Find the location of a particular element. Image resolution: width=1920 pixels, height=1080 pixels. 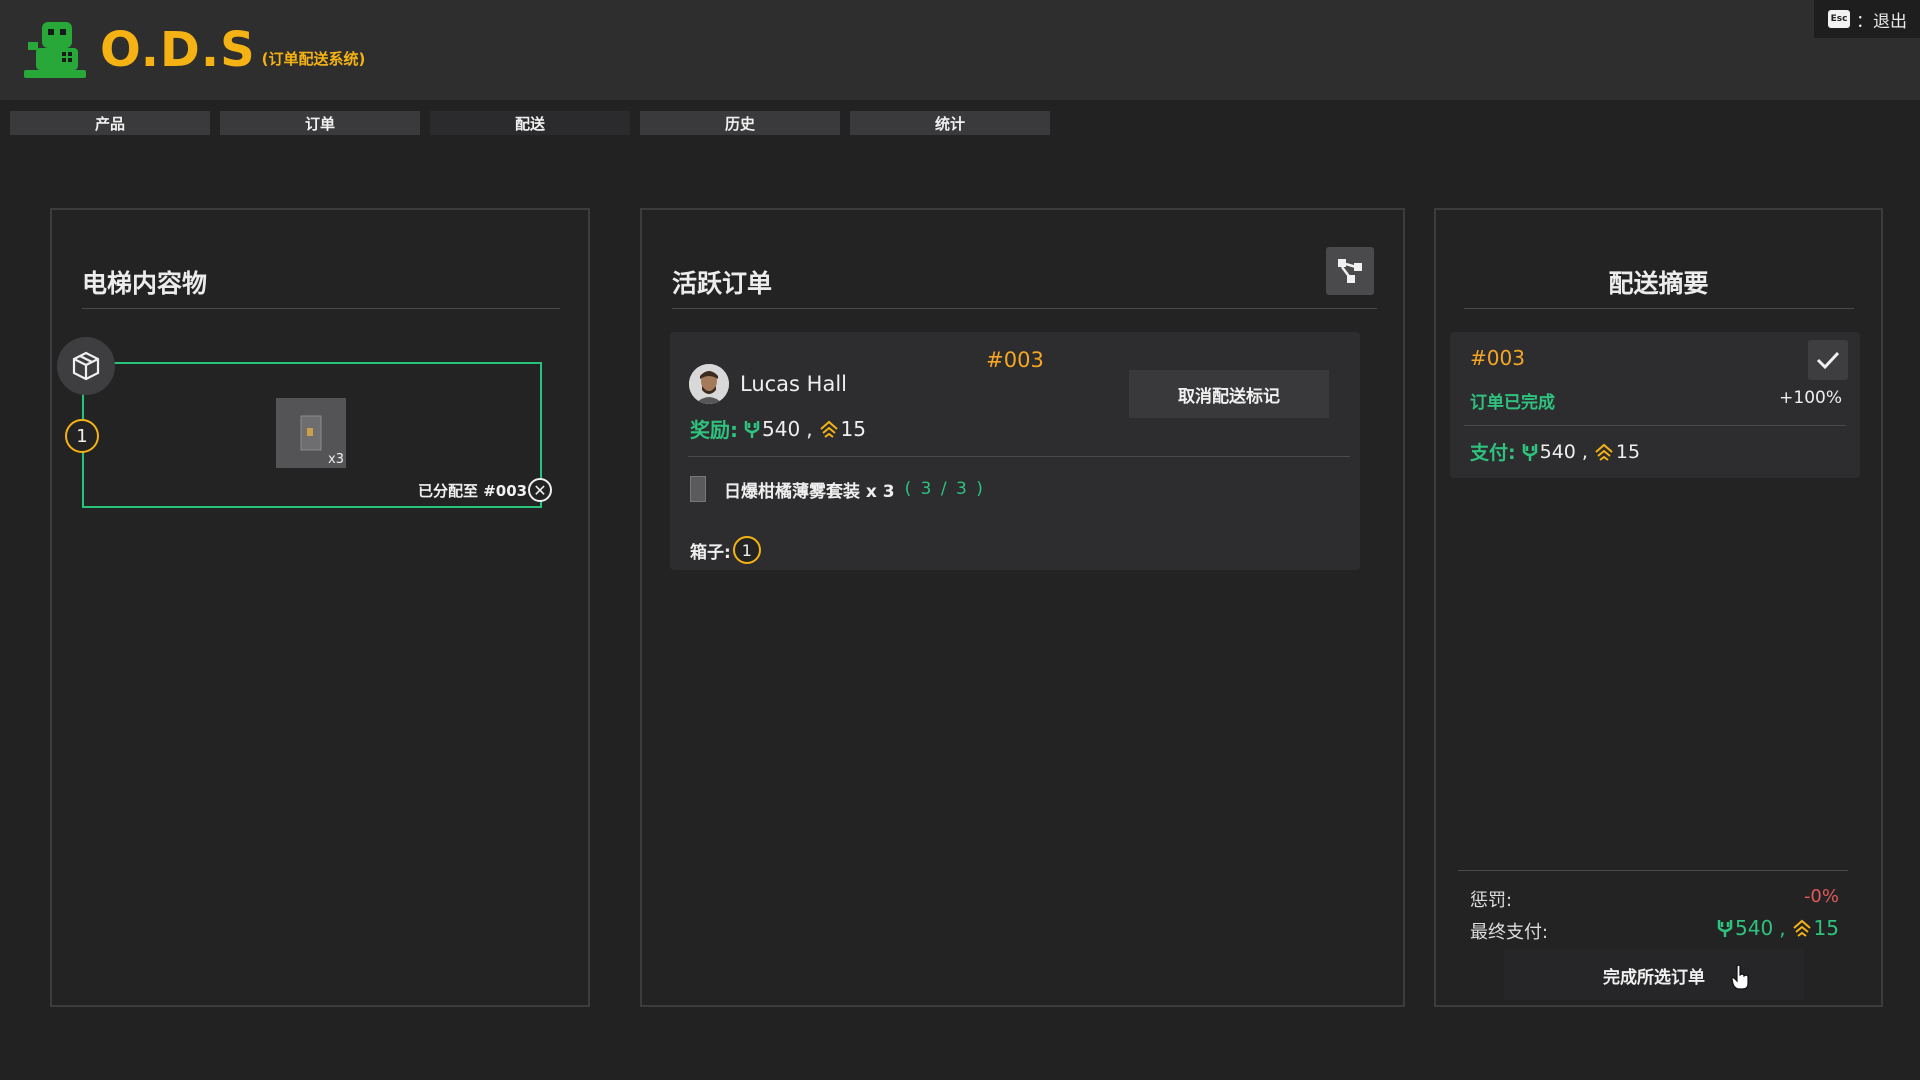

tab-products: 产品 is located at coordinates (110, 123).